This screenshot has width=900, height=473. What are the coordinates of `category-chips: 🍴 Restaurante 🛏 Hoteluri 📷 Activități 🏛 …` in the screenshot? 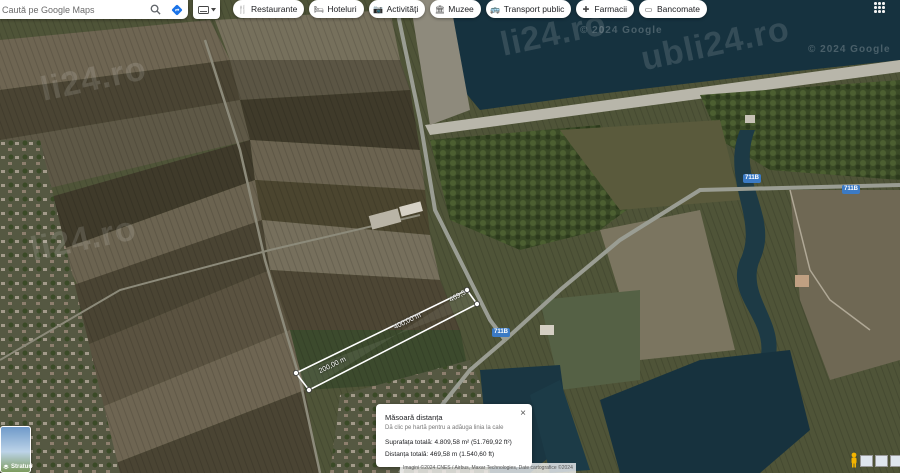 It's located at (470, 9).